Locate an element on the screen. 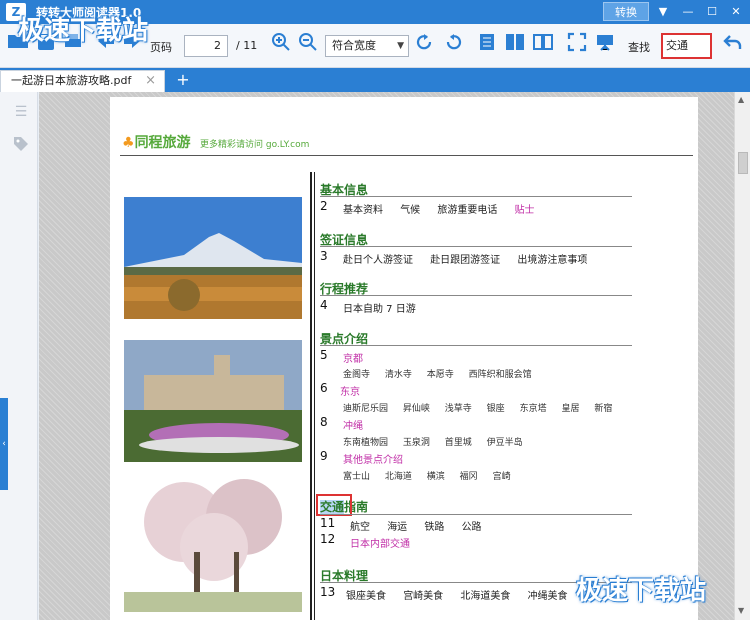 This screenshot has height=620, width=750. toc-link: 日本自助 7 日游 is located at coordinates (379, 309).